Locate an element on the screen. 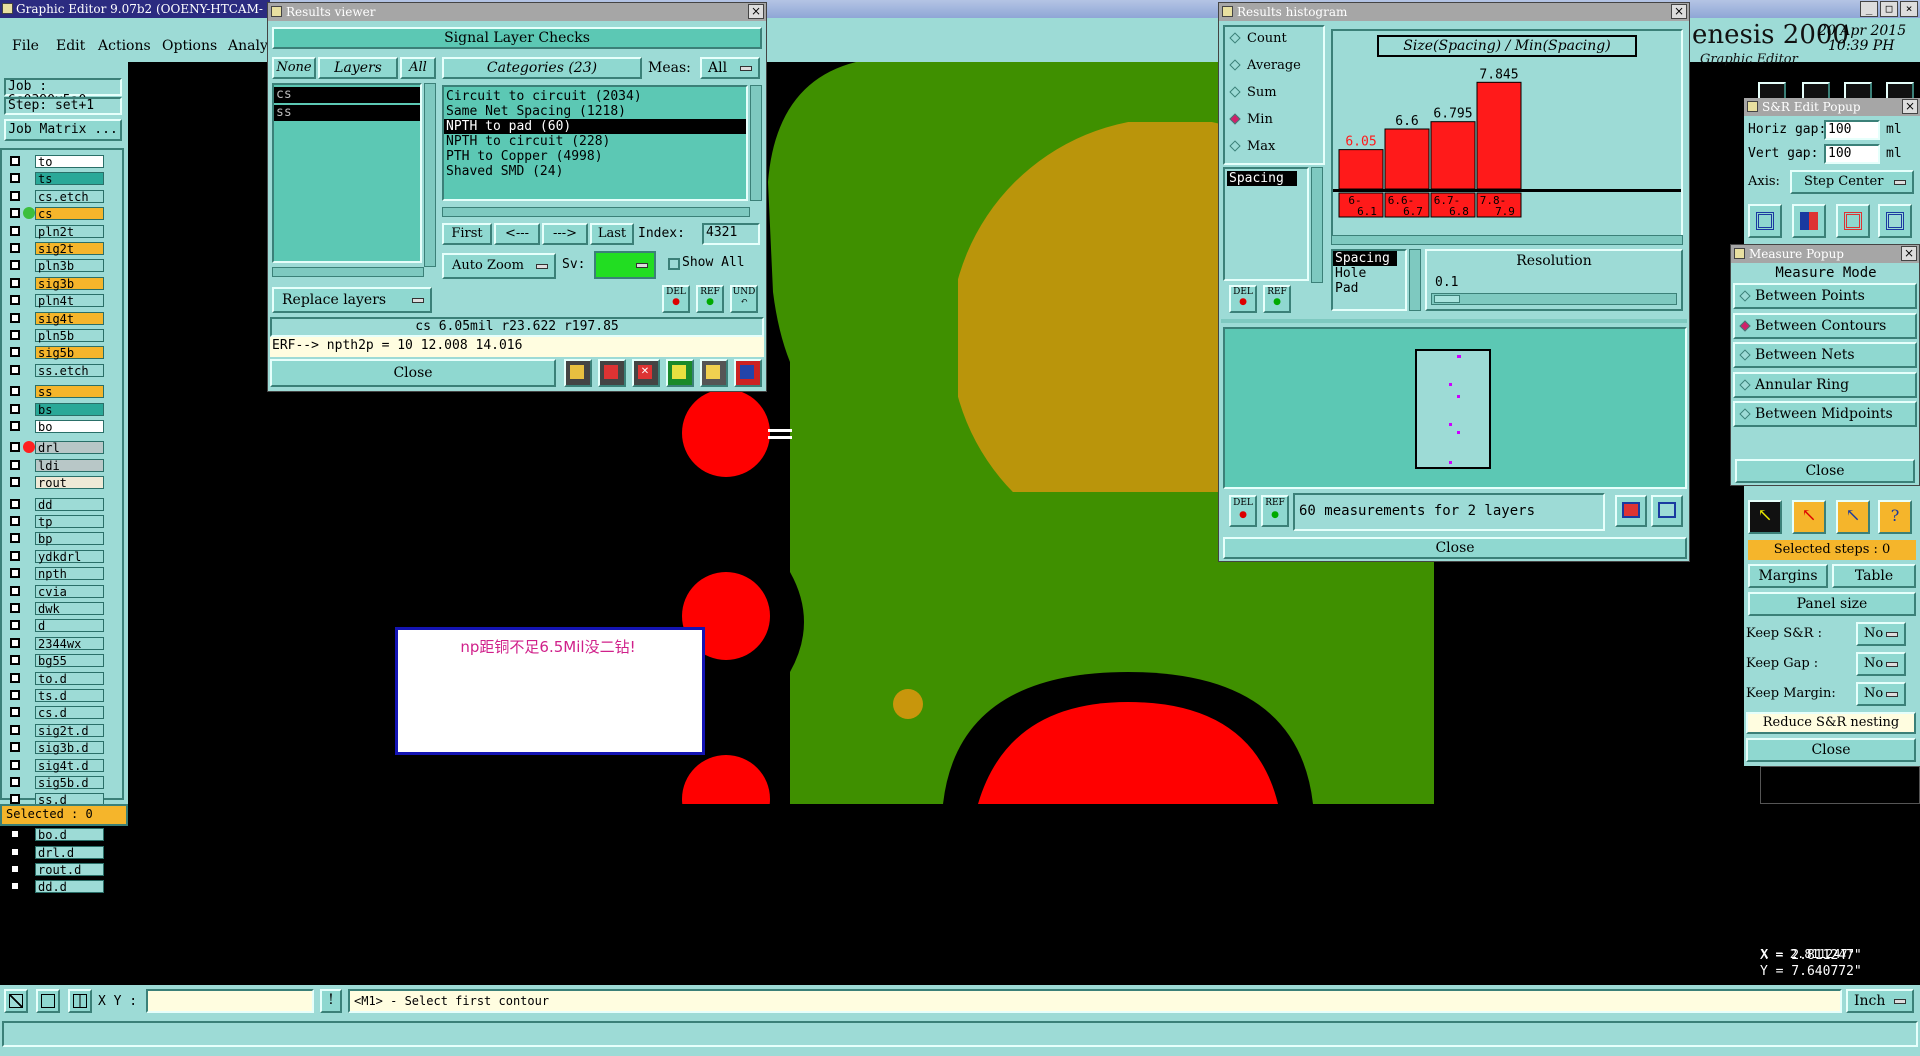  layer-row-ts: ts is located at coordinates (56, 178).